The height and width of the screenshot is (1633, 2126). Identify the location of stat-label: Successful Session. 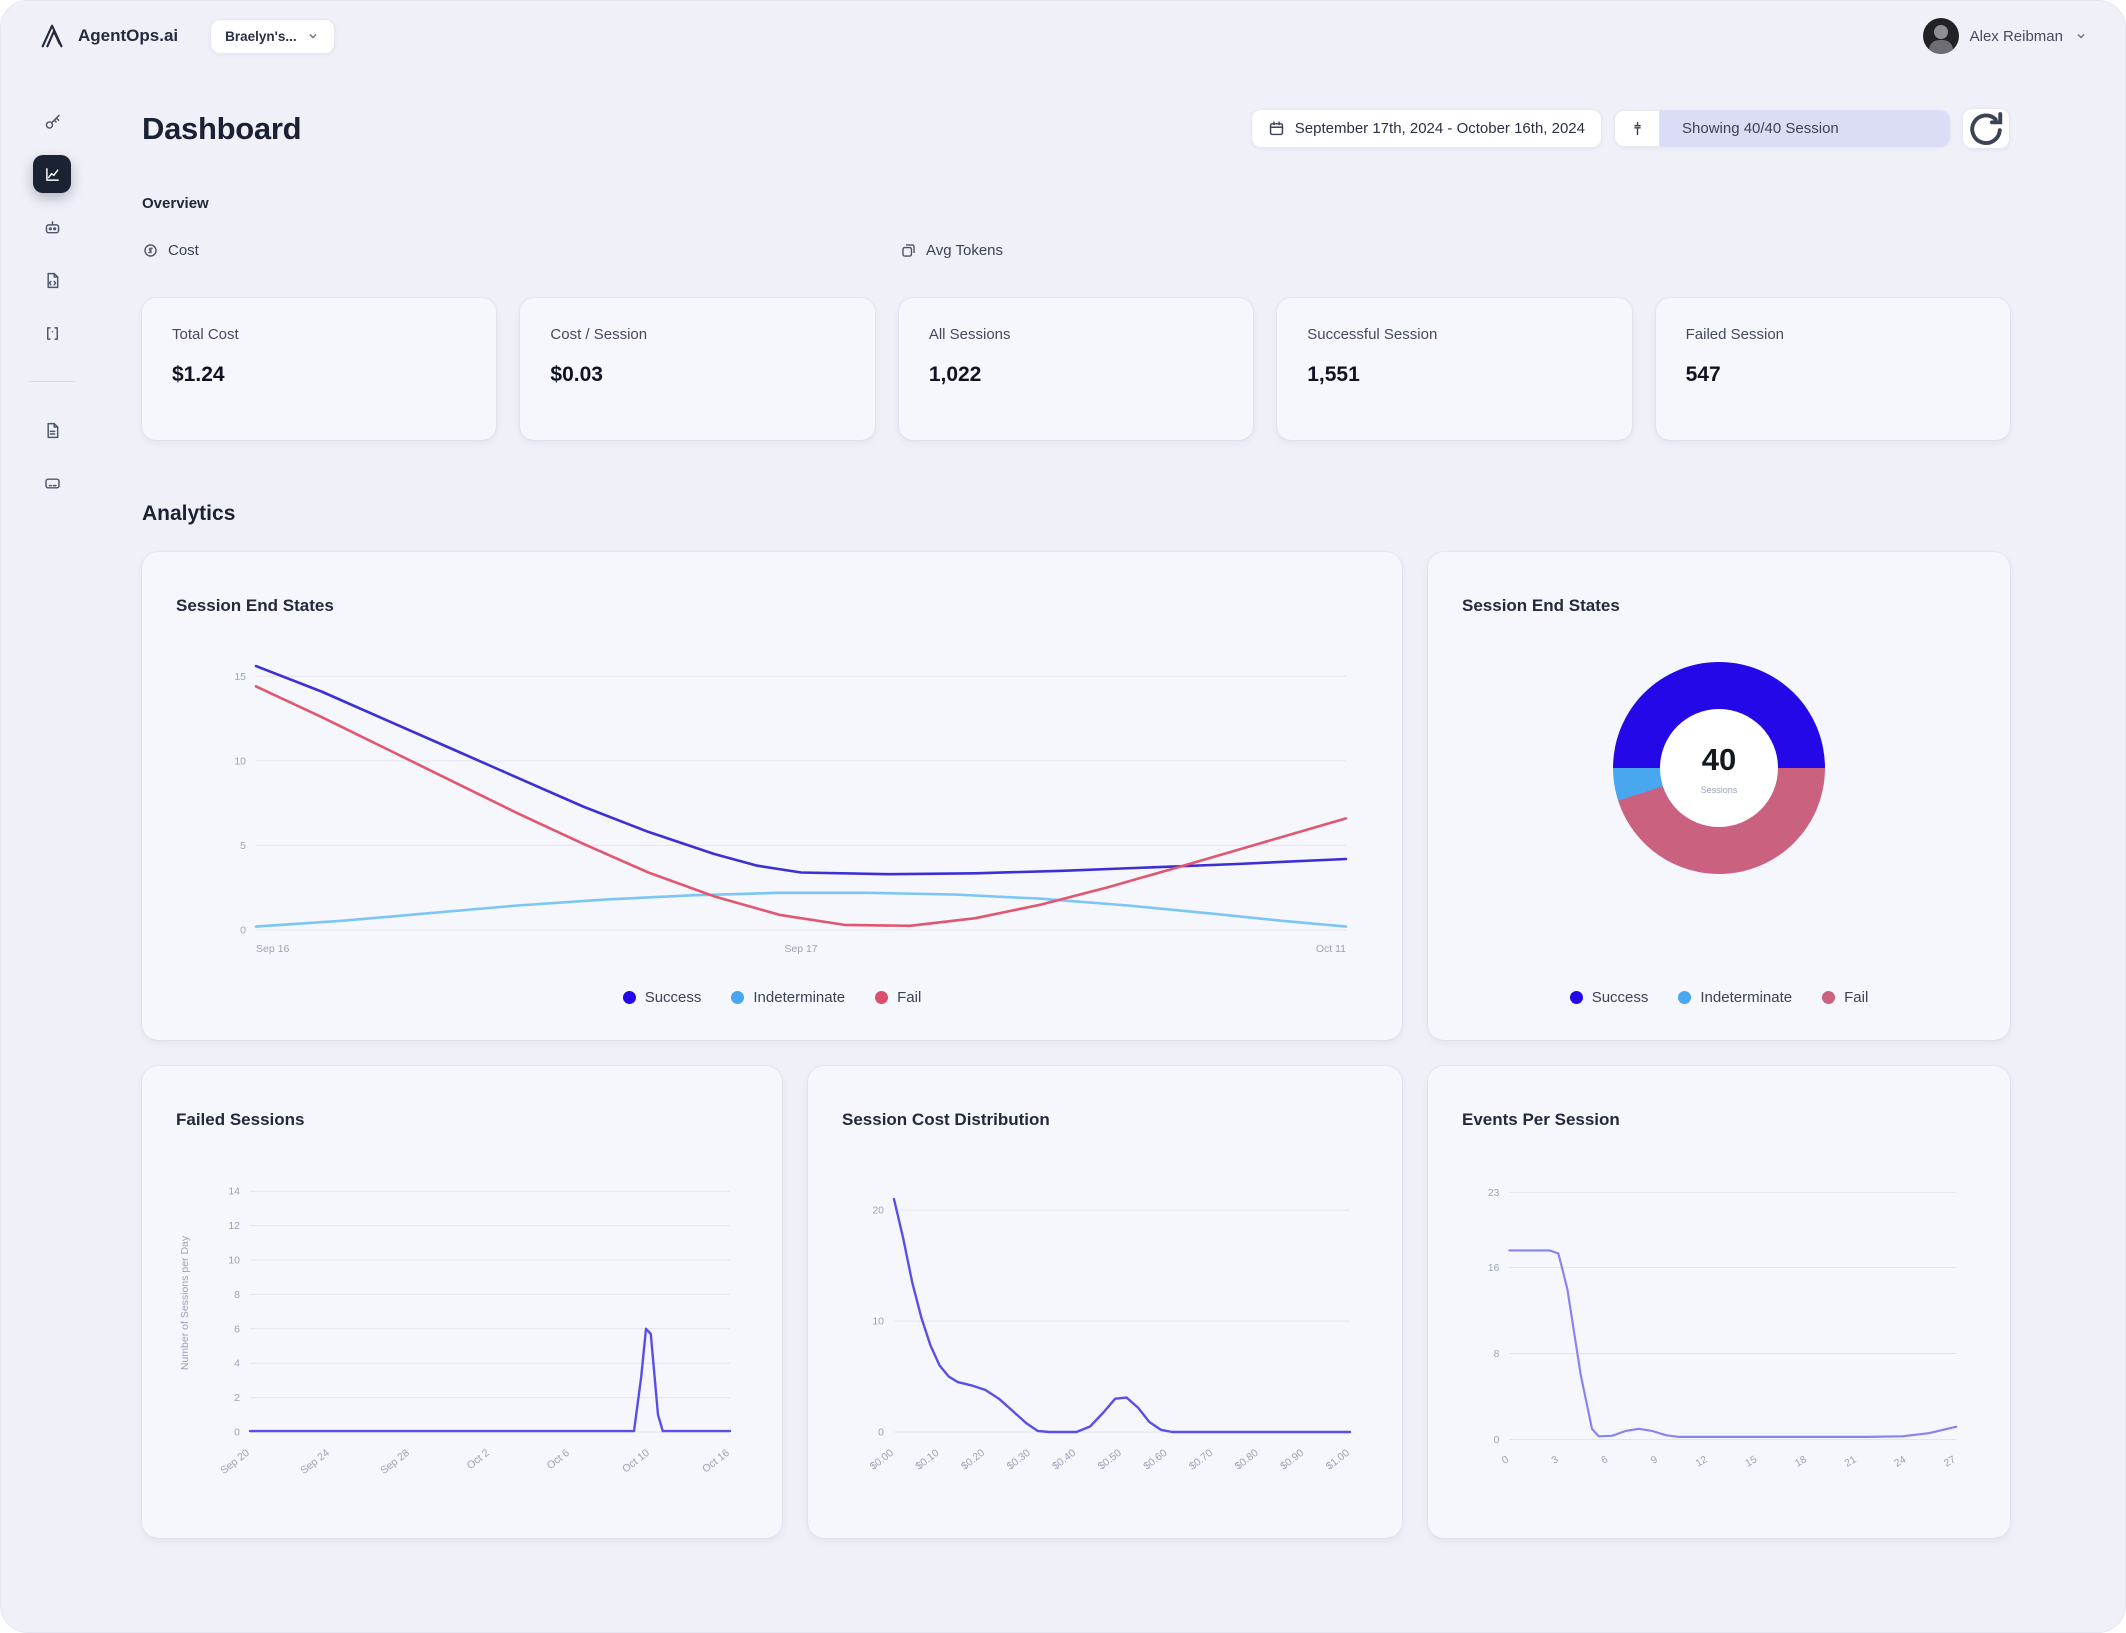
(1372, 334).